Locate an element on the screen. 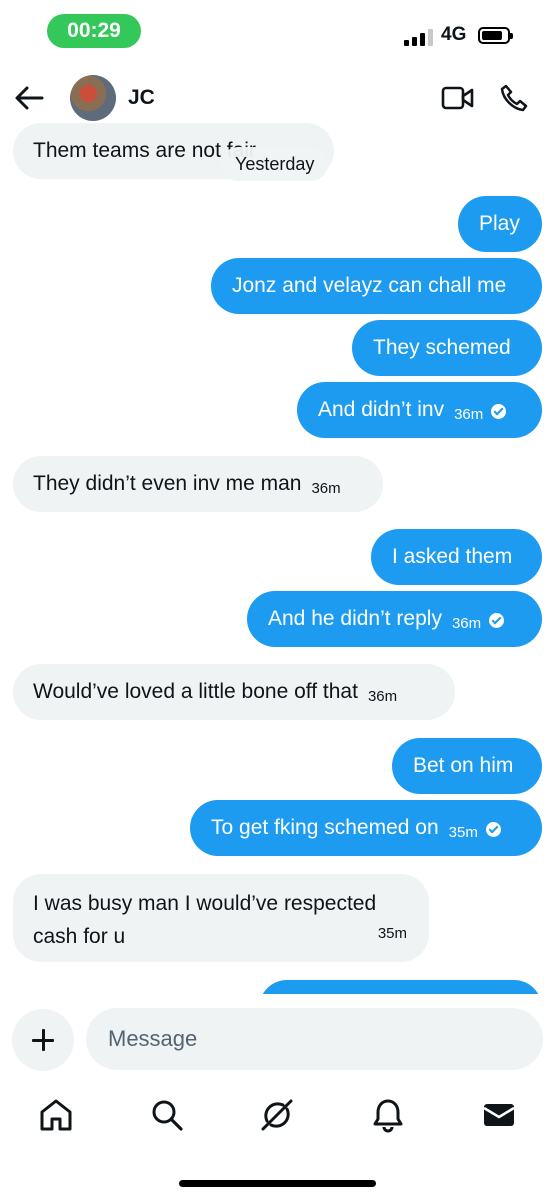 This screenshot has width=555, height=1200. status-time: 00:29 is located at coordinates (94, 31).